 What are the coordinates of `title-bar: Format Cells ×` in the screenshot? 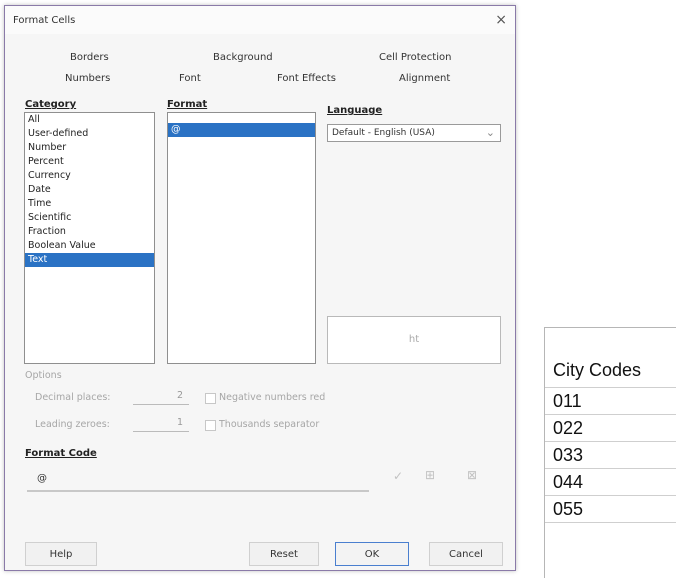 It's located at (260, 20).